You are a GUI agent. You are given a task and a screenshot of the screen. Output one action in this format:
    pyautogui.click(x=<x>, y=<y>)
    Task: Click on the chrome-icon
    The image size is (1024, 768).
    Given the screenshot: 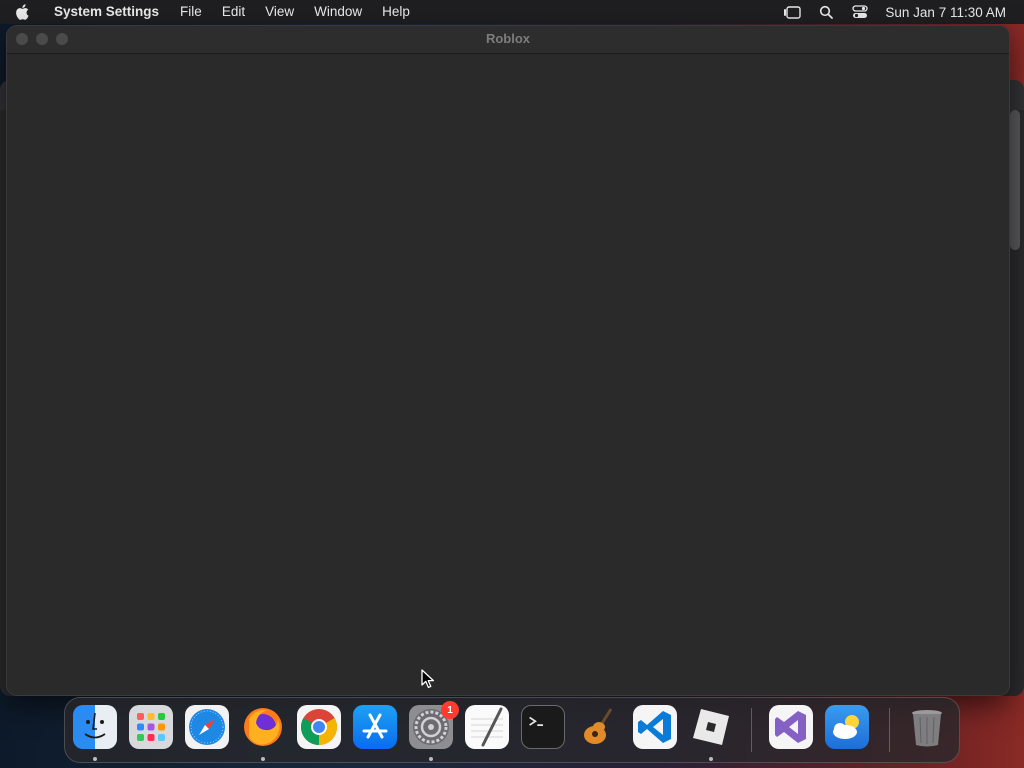 What is the action you would take?
    pyautogui.click(x=319, y=727)
    